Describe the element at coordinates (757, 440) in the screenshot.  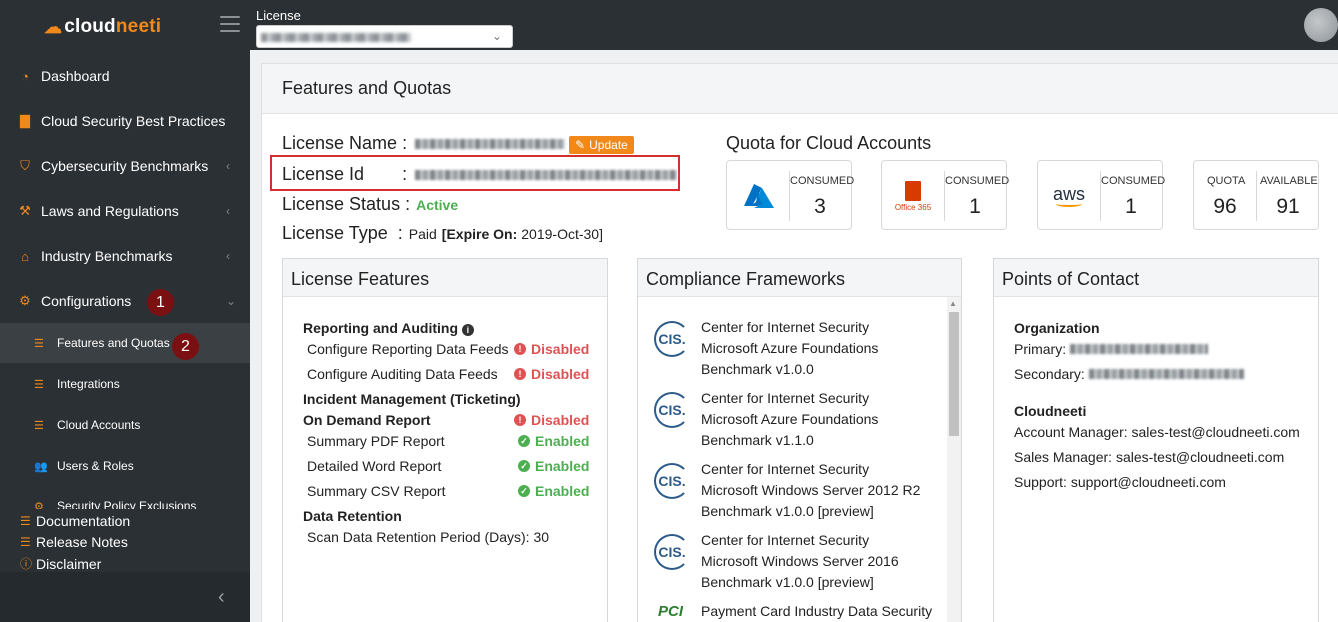
I see `framework-line: Benchmark v1.1.0` at that location.